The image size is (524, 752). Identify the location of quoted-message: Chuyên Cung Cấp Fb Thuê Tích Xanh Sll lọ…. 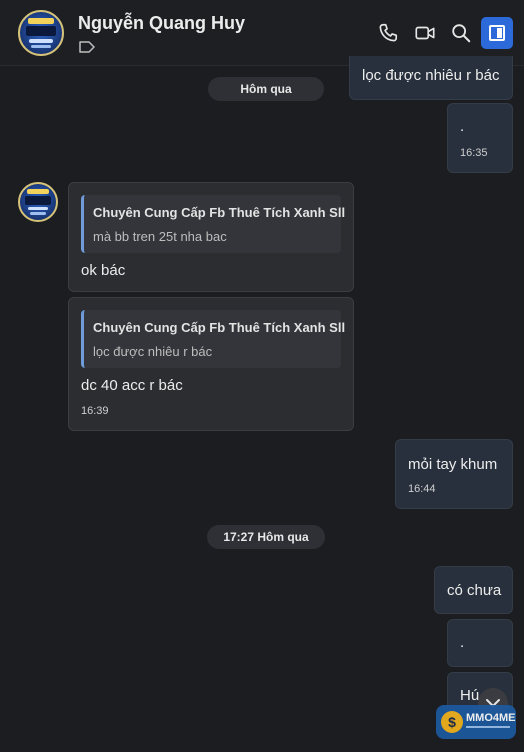
(213, 339).